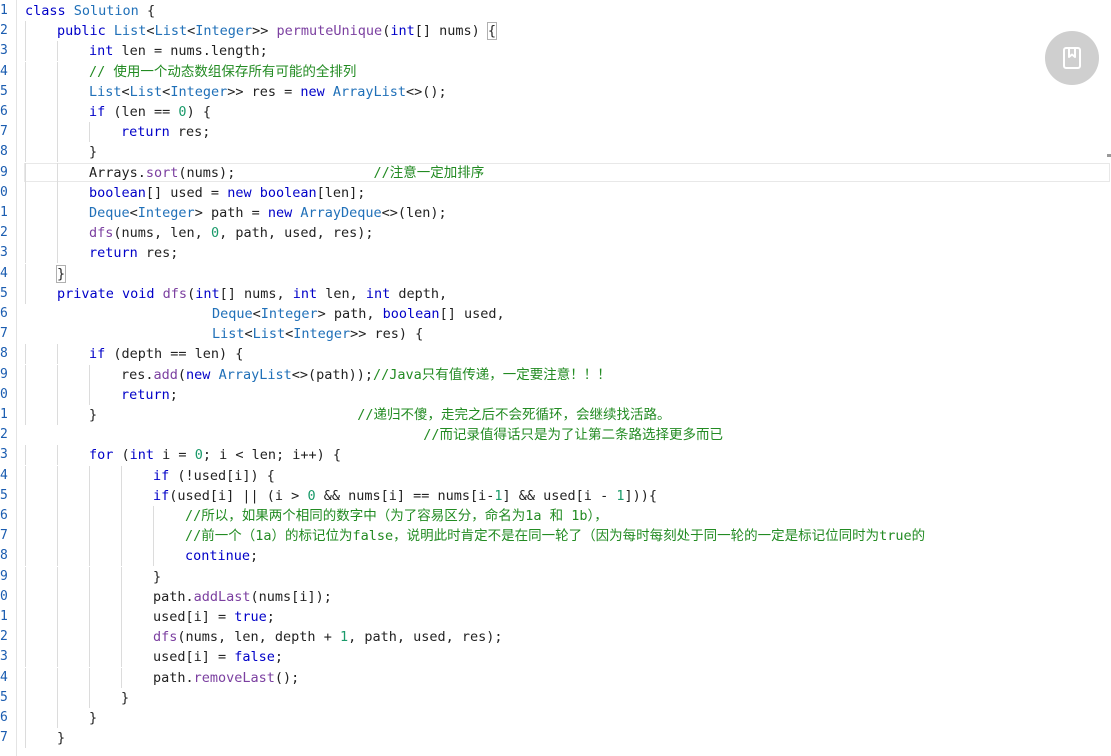 The width and height of the screenshot is (1111, 756). Describe the element at coordinates (222, 596) in the screenshot. I see `code-token: addLast` at that location.